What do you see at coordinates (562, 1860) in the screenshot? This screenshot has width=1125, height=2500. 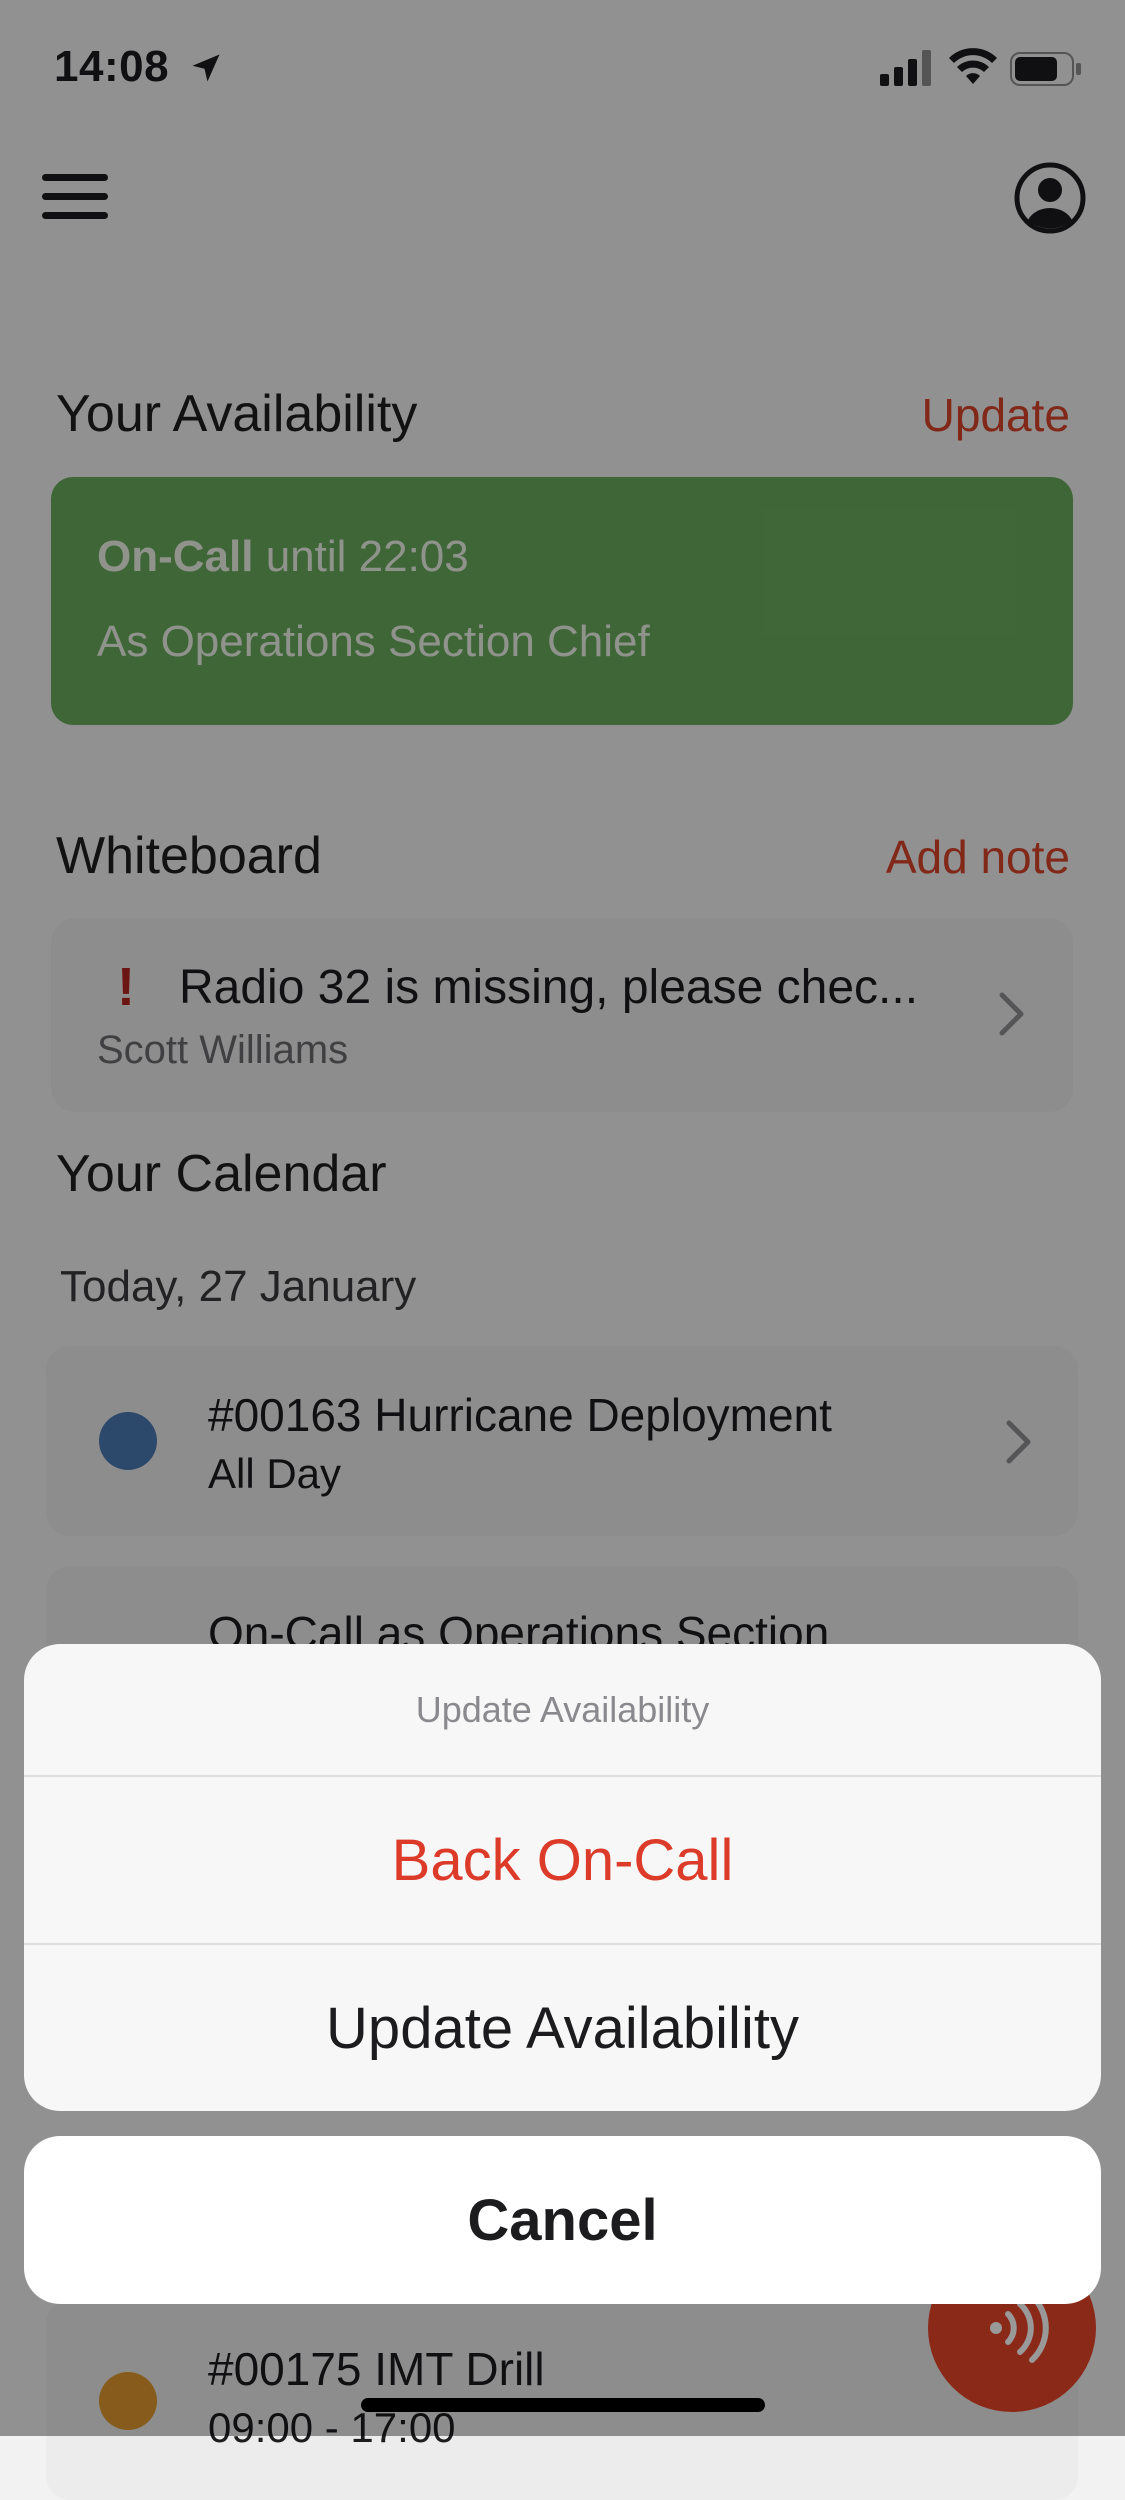 I see `back-on-call-button: Back On-Call` at bounding box center [562, 1860].